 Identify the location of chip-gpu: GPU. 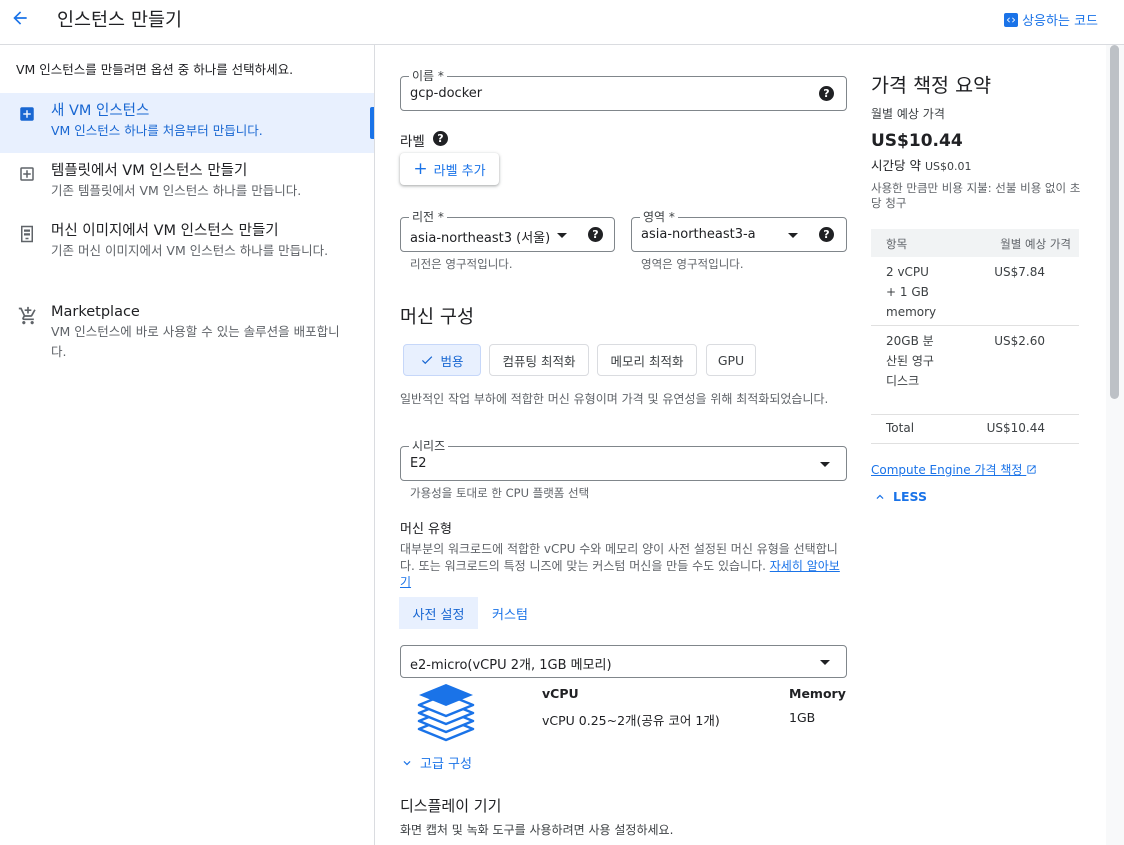
(731, 360).